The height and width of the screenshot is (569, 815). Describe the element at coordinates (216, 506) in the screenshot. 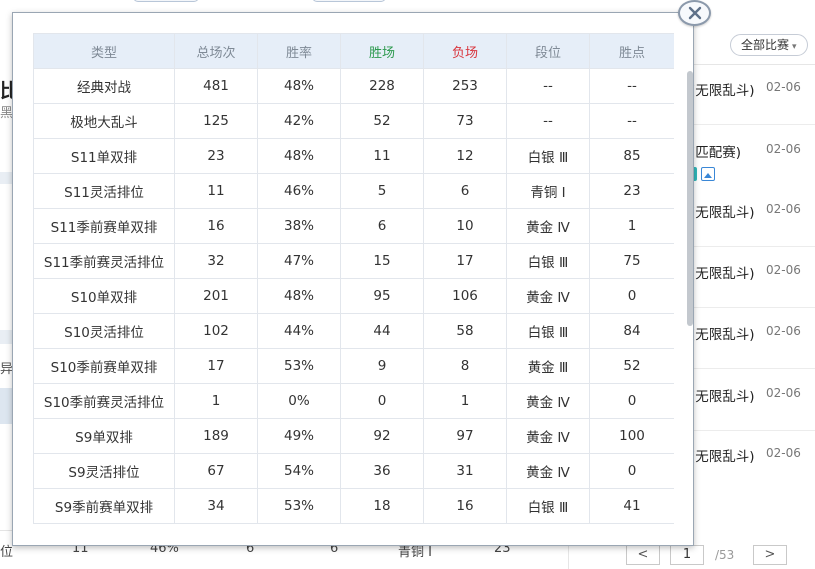

I see `cell-total: 34` at that location.